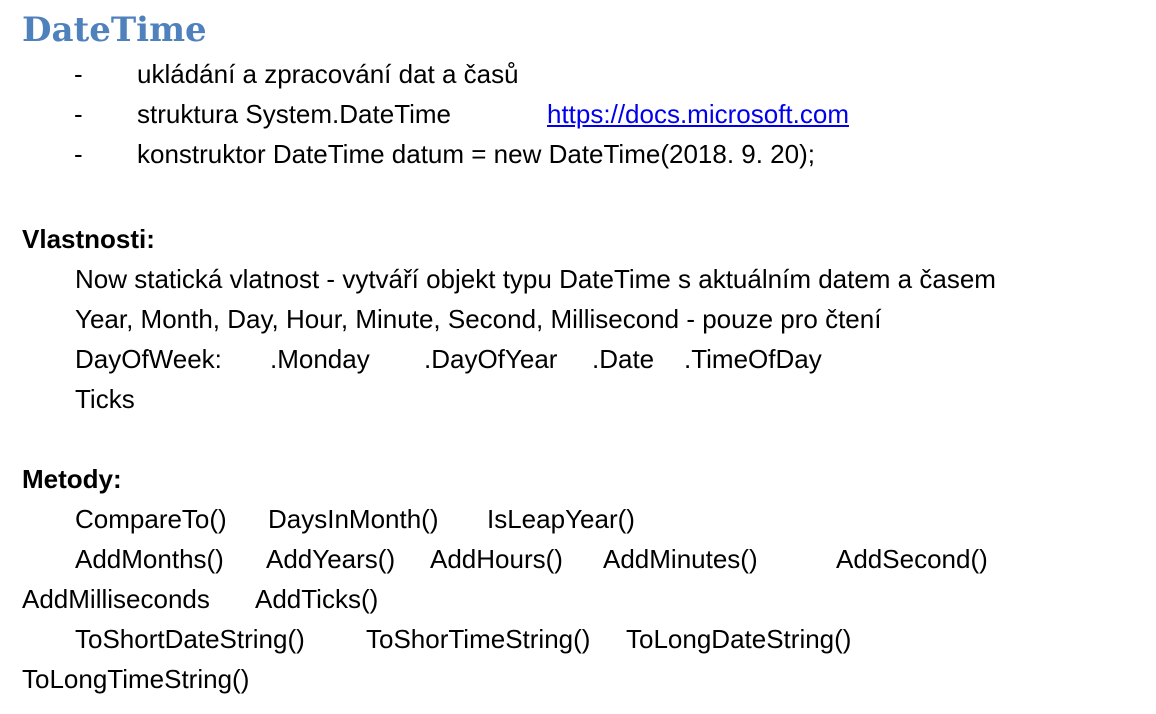 The width and height of the screenshot is (1156, 714). Describe the element at coordinates (317, 599) in the screenshot. I see `method-item: AddTicks()` at that location.